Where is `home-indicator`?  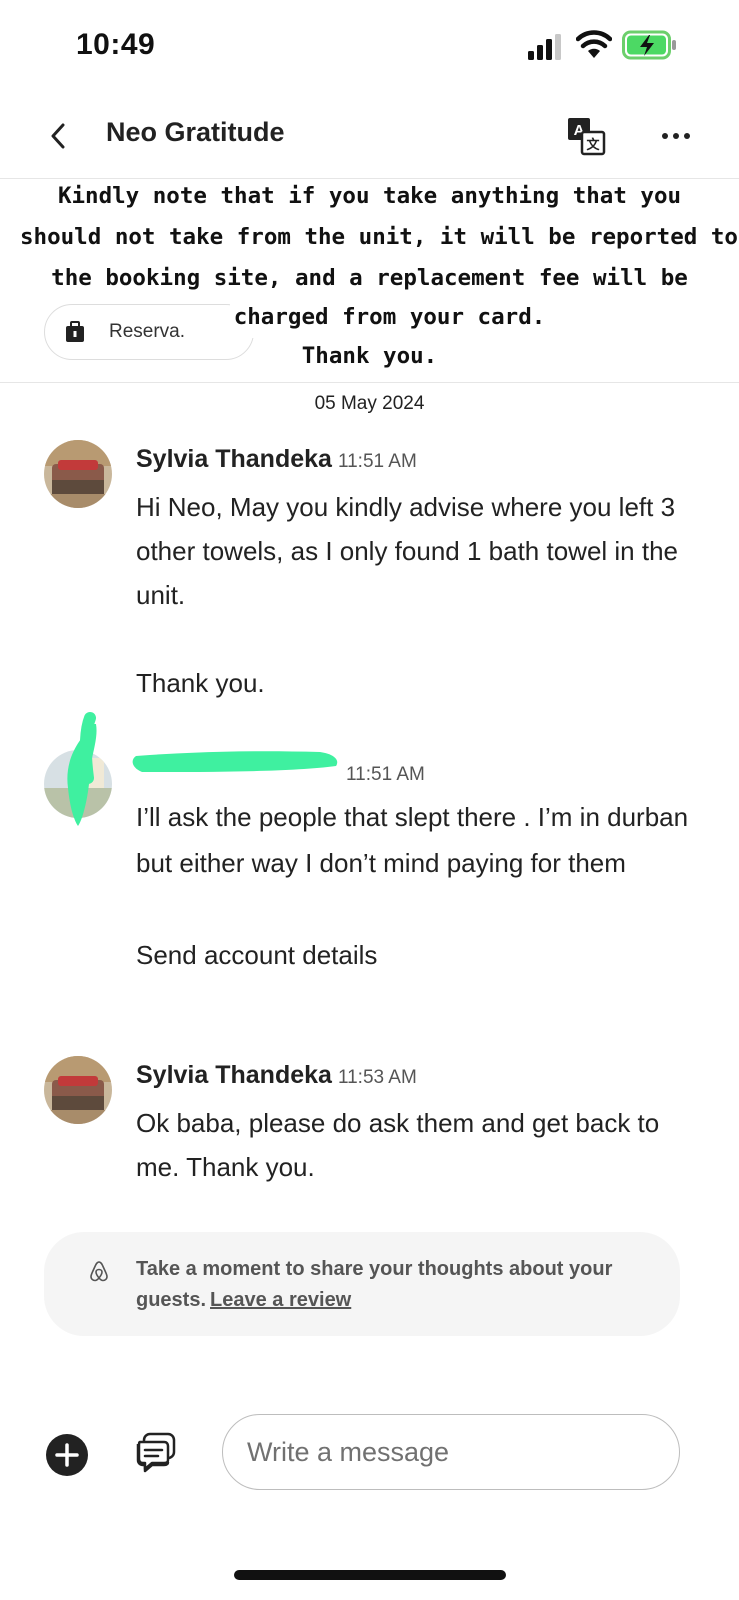
home-indicator is located at coordinates (370, 1575).